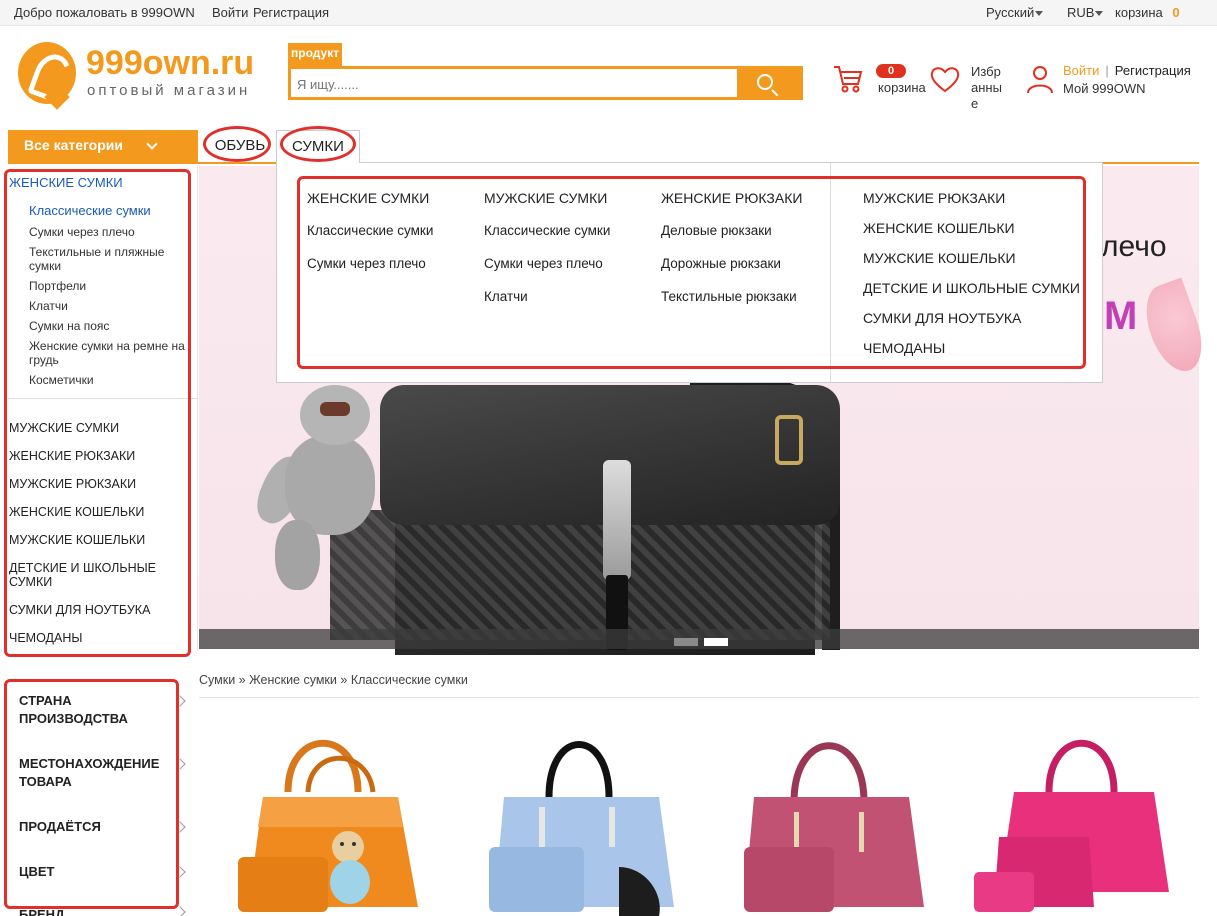 This screenshot has height=916, width=1217. Describe the element at coordinates (169, 90) in the screenshot. I see `logo-tagline: оптовый магазин` at that location.